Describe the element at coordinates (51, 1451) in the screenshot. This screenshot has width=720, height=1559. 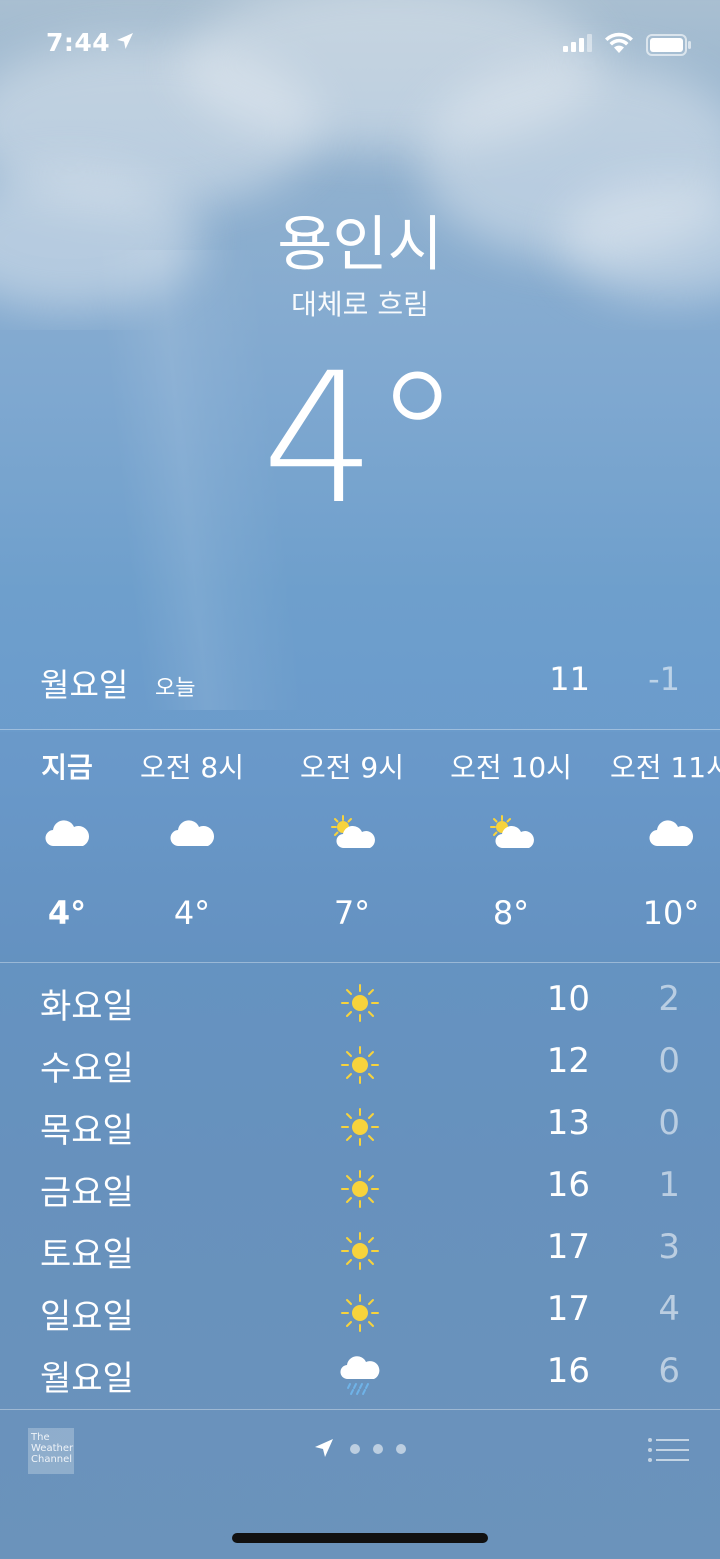
I see `weather-channel-logo: The Weather Channel` at that location.